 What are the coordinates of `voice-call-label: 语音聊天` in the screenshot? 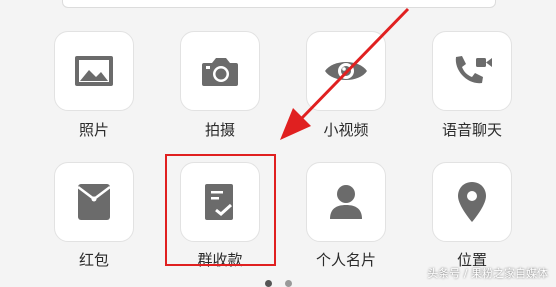 It's located at (471, 130).